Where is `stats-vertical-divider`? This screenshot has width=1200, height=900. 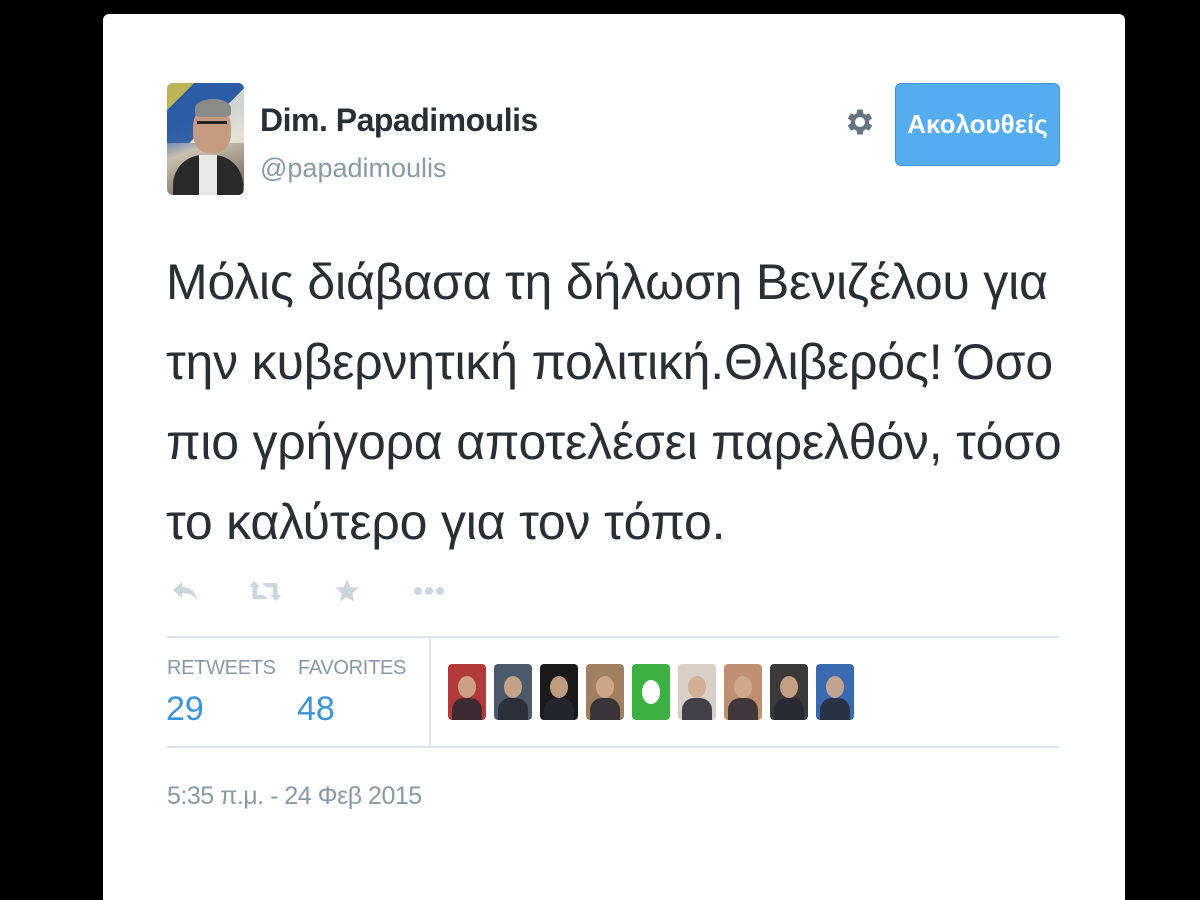 stats-vertical-divider is located at coordinates (430, 692).